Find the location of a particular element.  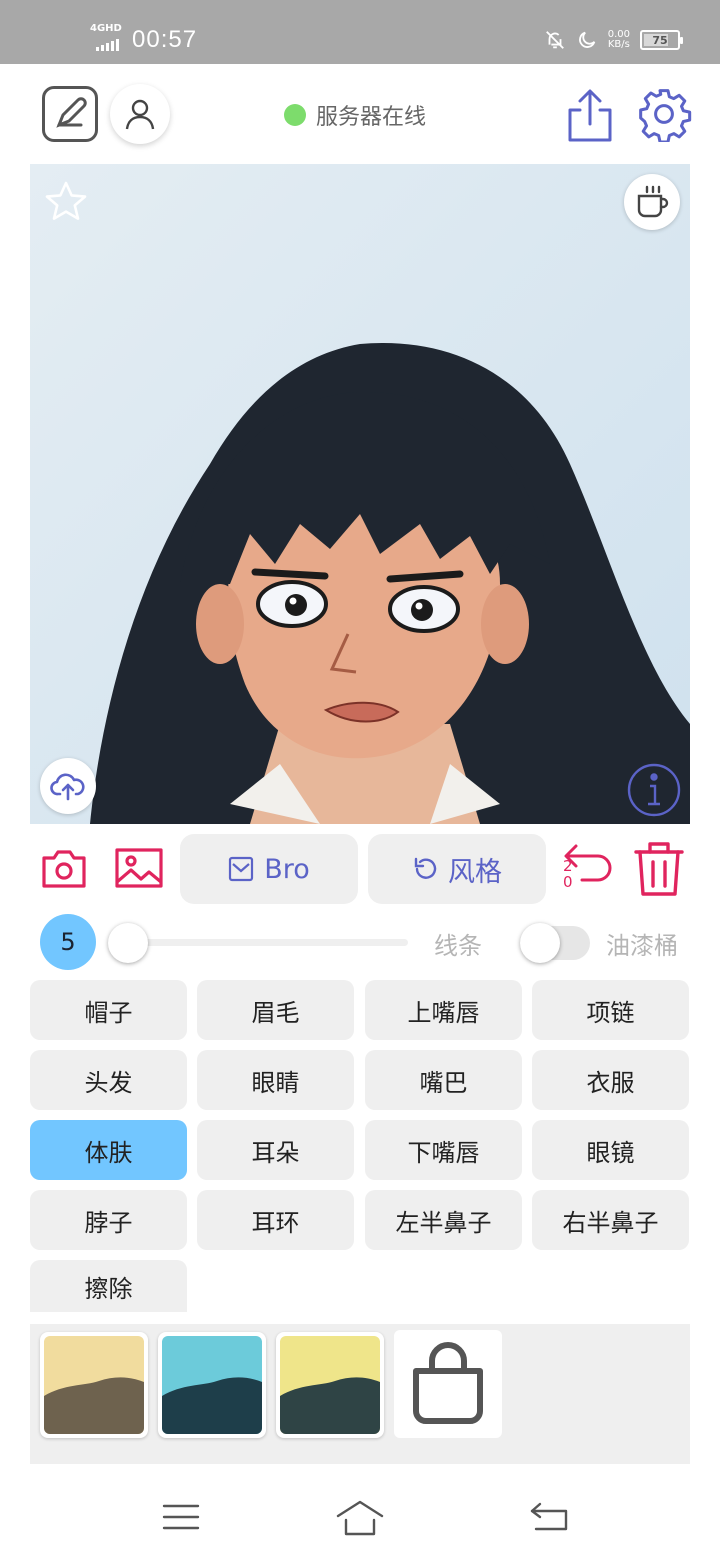

upload-button is located at coordinates (68, 786).